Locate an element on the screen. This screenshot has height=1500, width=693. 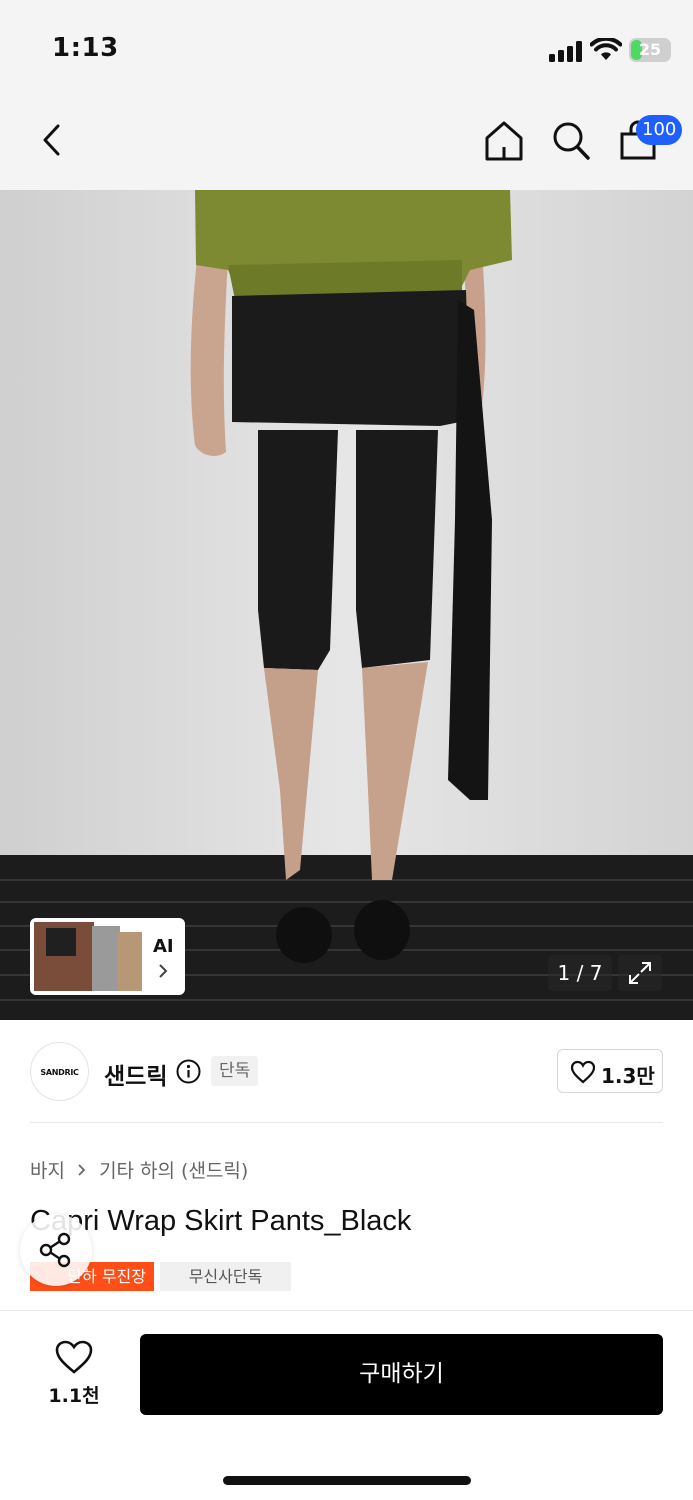
wishlist-button: 1.1천 is located at coordinates (74, 1374).